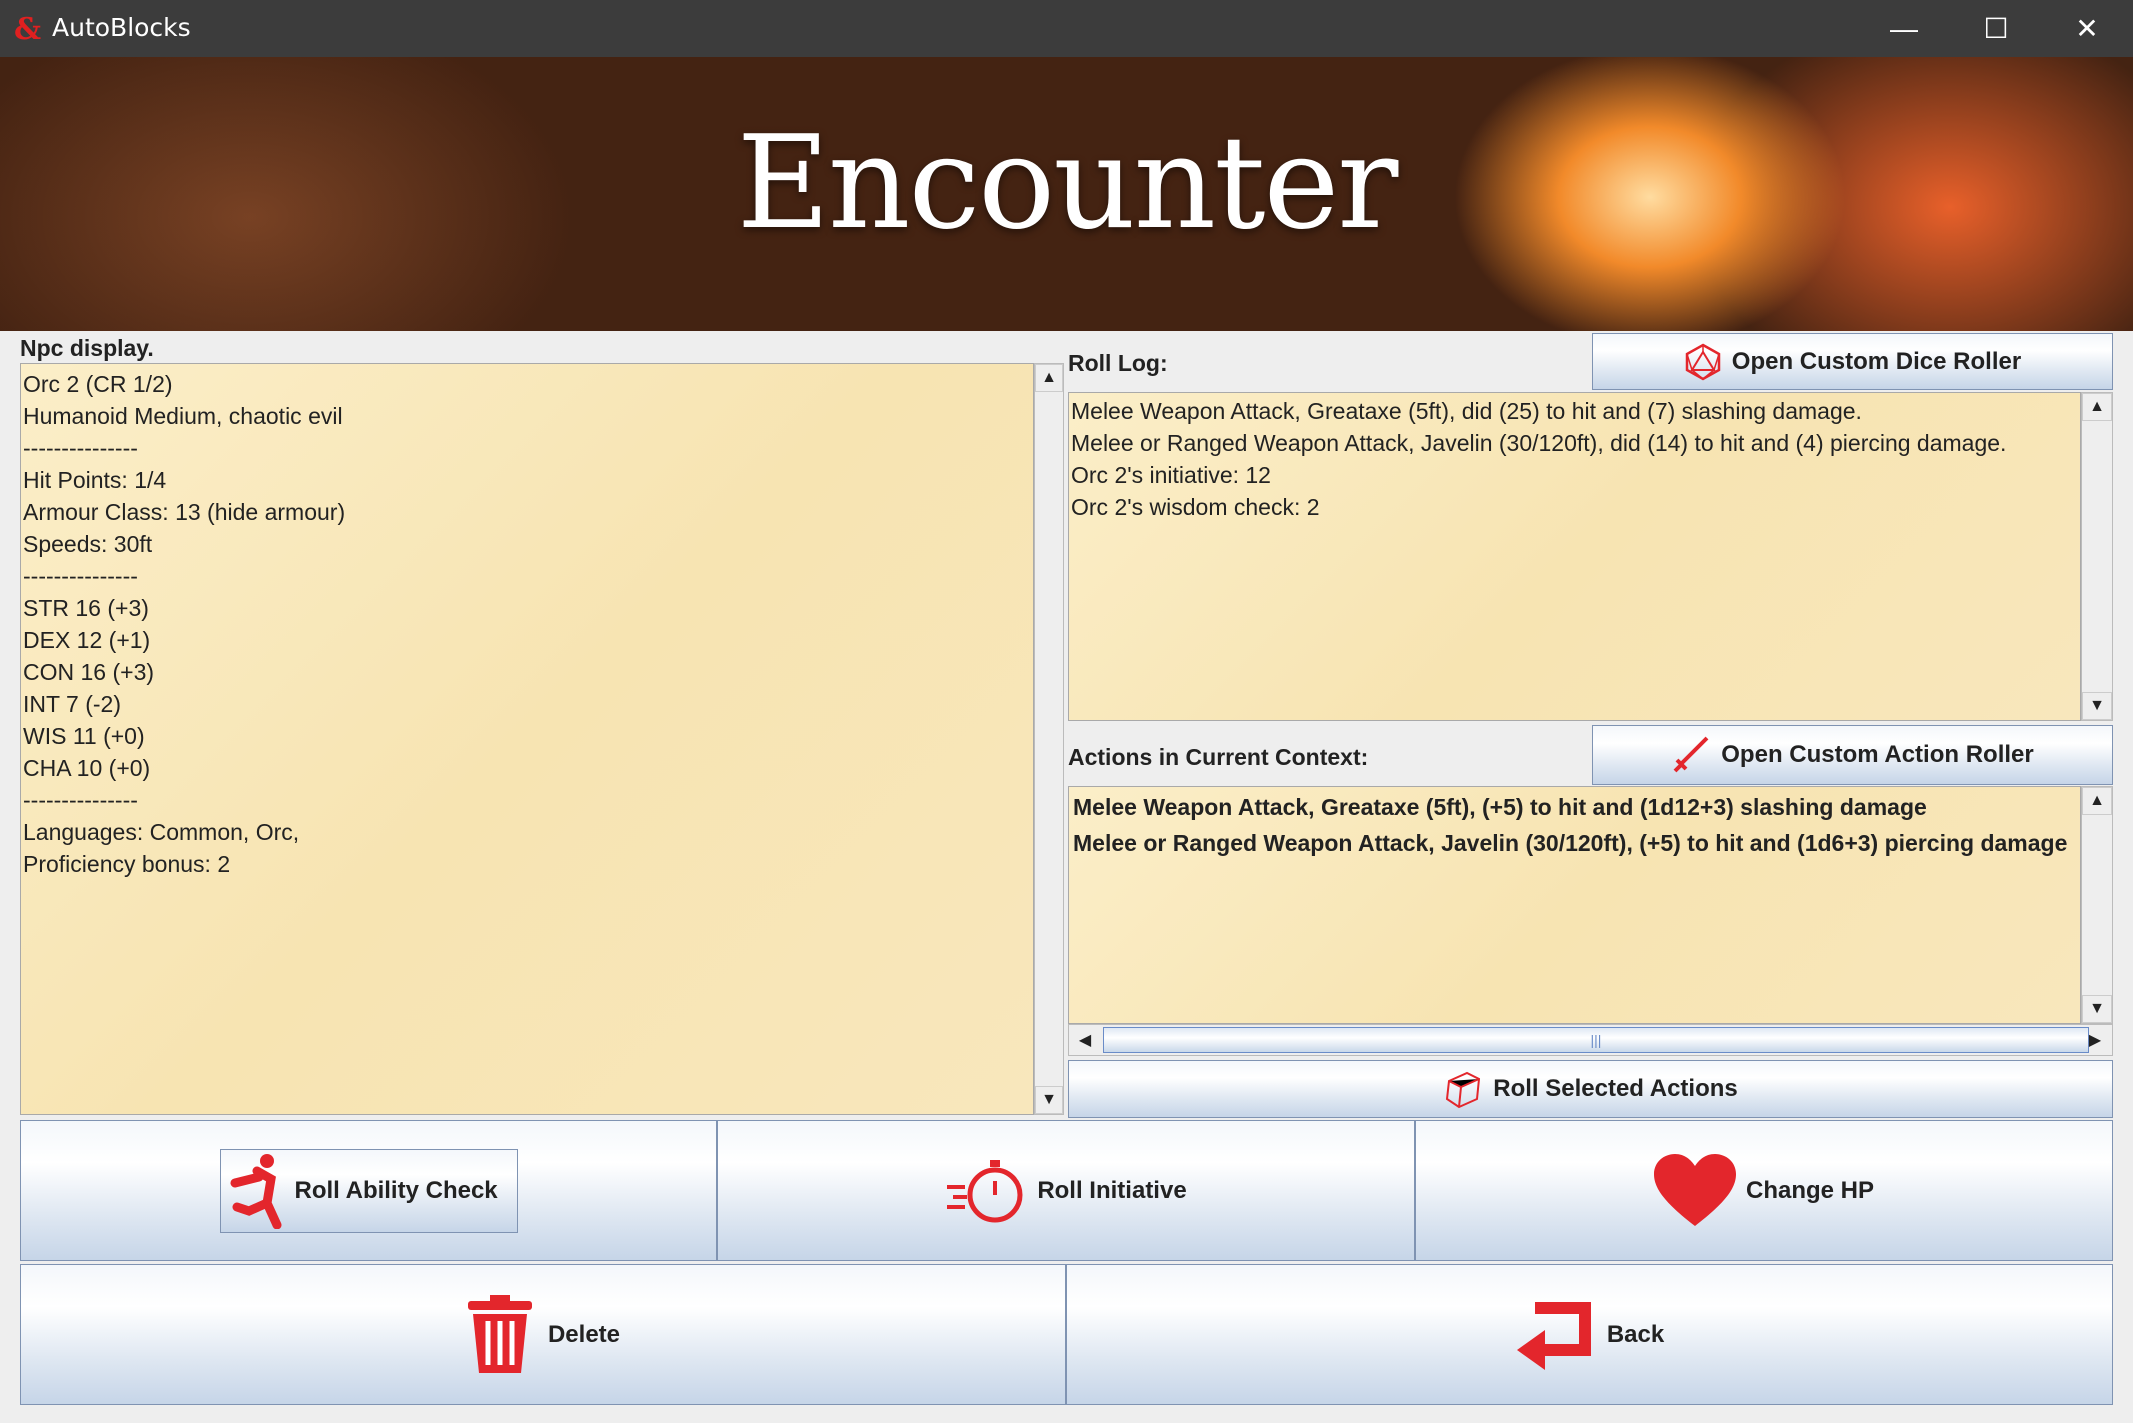 The image size is (2133, 1423). What do you see at coordinates (87, 348) in the screenshot?
I see `npc-display-label: Npc display.` at bounding box center [87, 348].